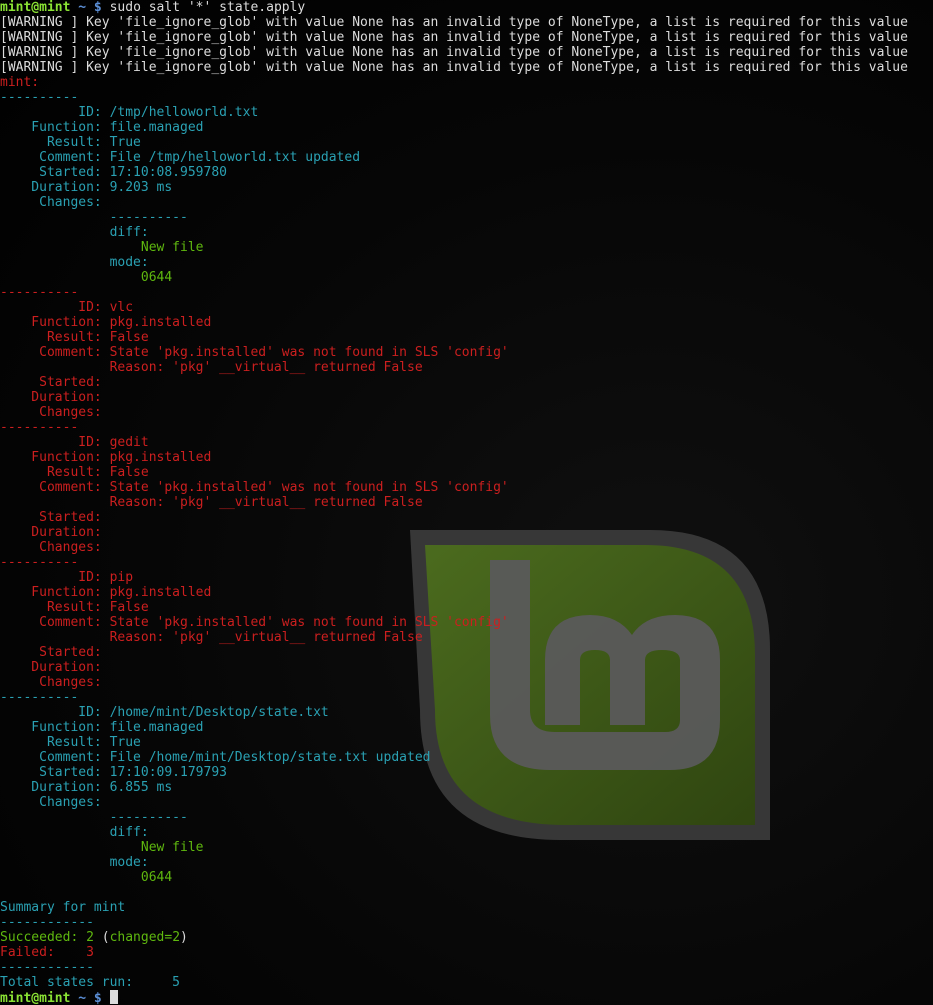 This screenshot has height=1005, width=933. Describe the element at coordinates (35, 7) in the screenshot. I see `prompt-user: mint@mint` at that location.